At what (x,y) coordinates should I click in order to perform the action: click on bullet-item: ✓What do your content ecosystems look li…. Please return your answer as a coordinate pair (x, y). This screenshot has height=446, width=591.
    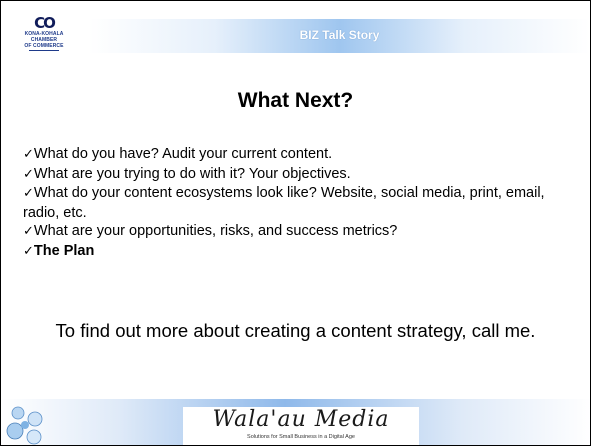
    Looking at the image, I should click on (303, 203).